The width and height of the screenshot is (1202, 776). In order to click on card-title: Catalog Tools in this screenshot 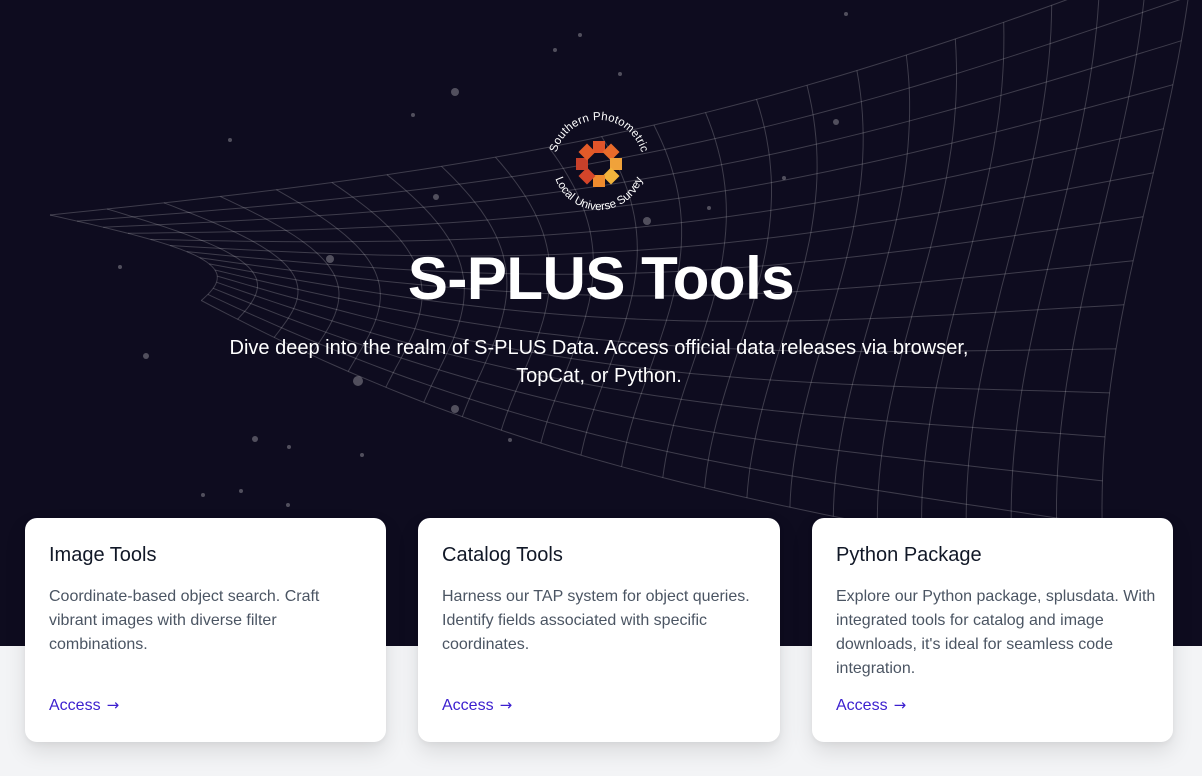, I will do `click(502, 555)`.